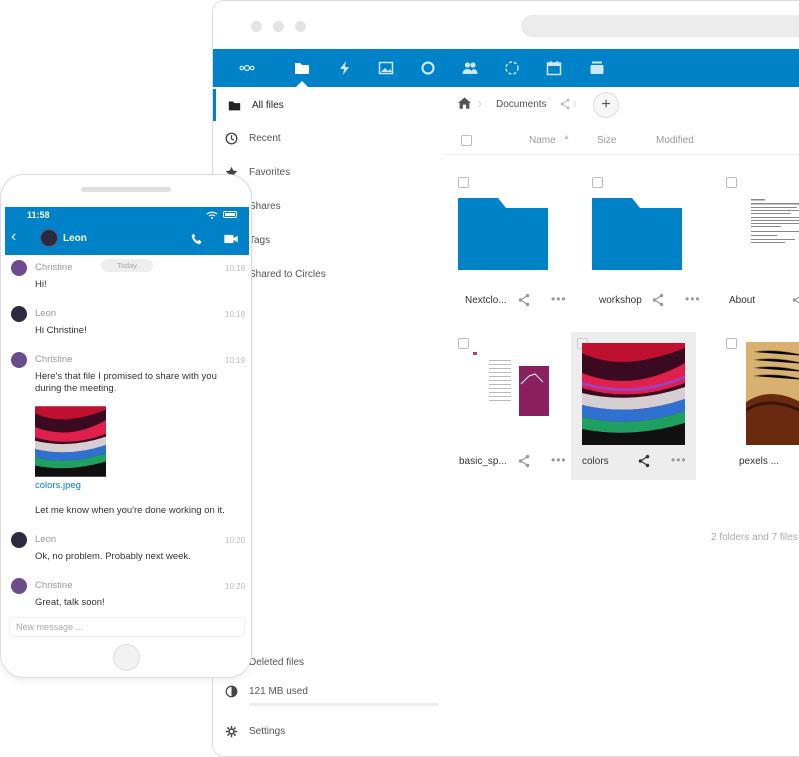  I want to click on file-name: workshop, so click(620, 300).